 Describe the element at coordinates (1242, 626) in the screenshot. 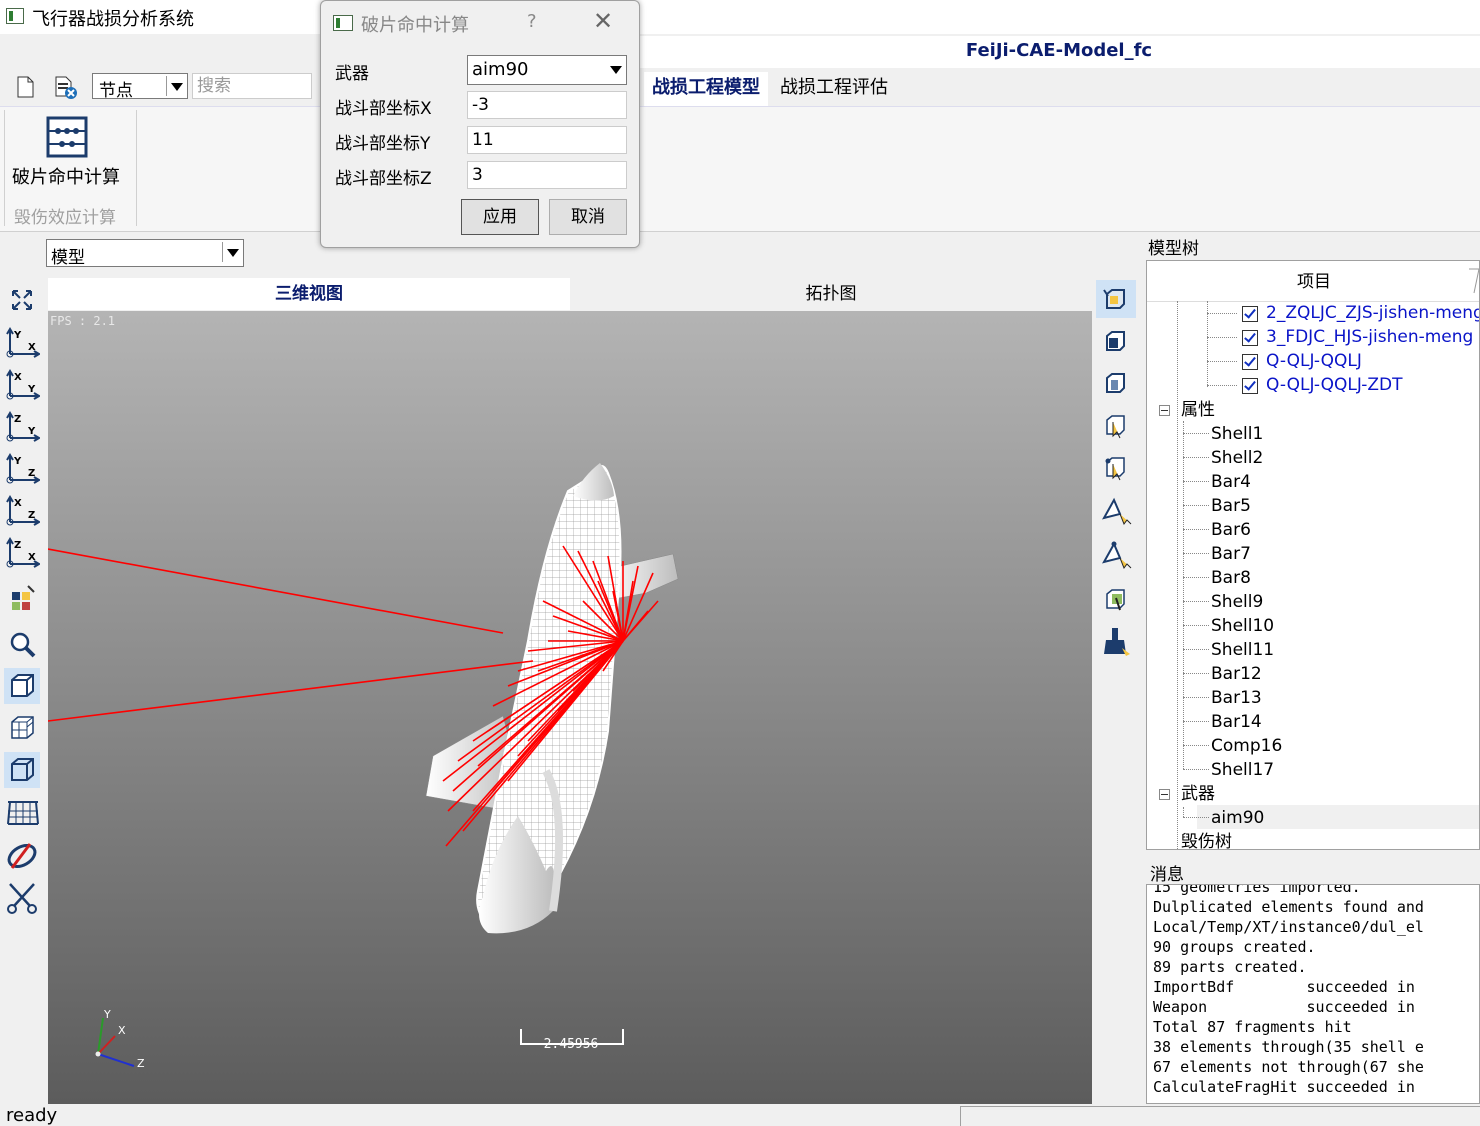

I see `tree-property-item: Shell10` at that location.